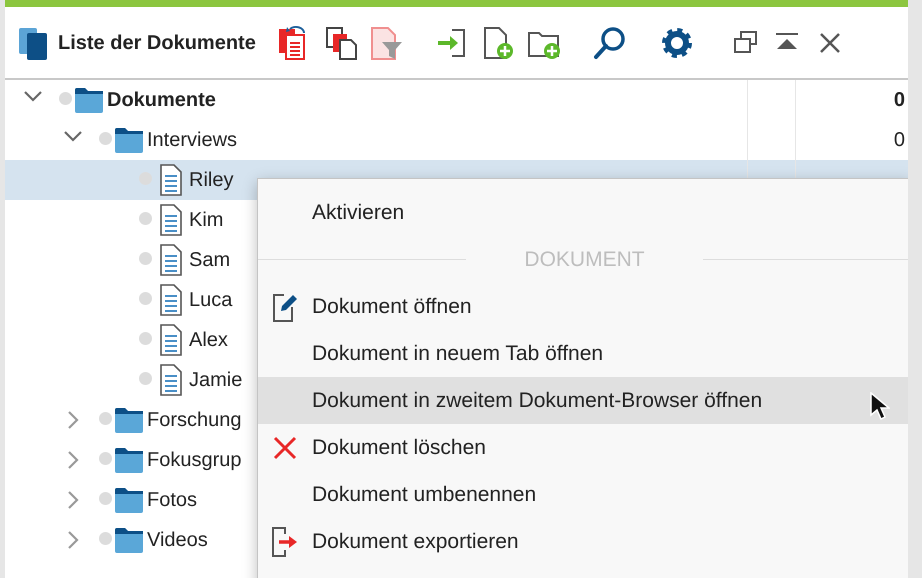  What do you see at coordinates (161, 100) in the screenshot?
I see `tree-item-label: Dokumente` at bounding box center [161, 100].